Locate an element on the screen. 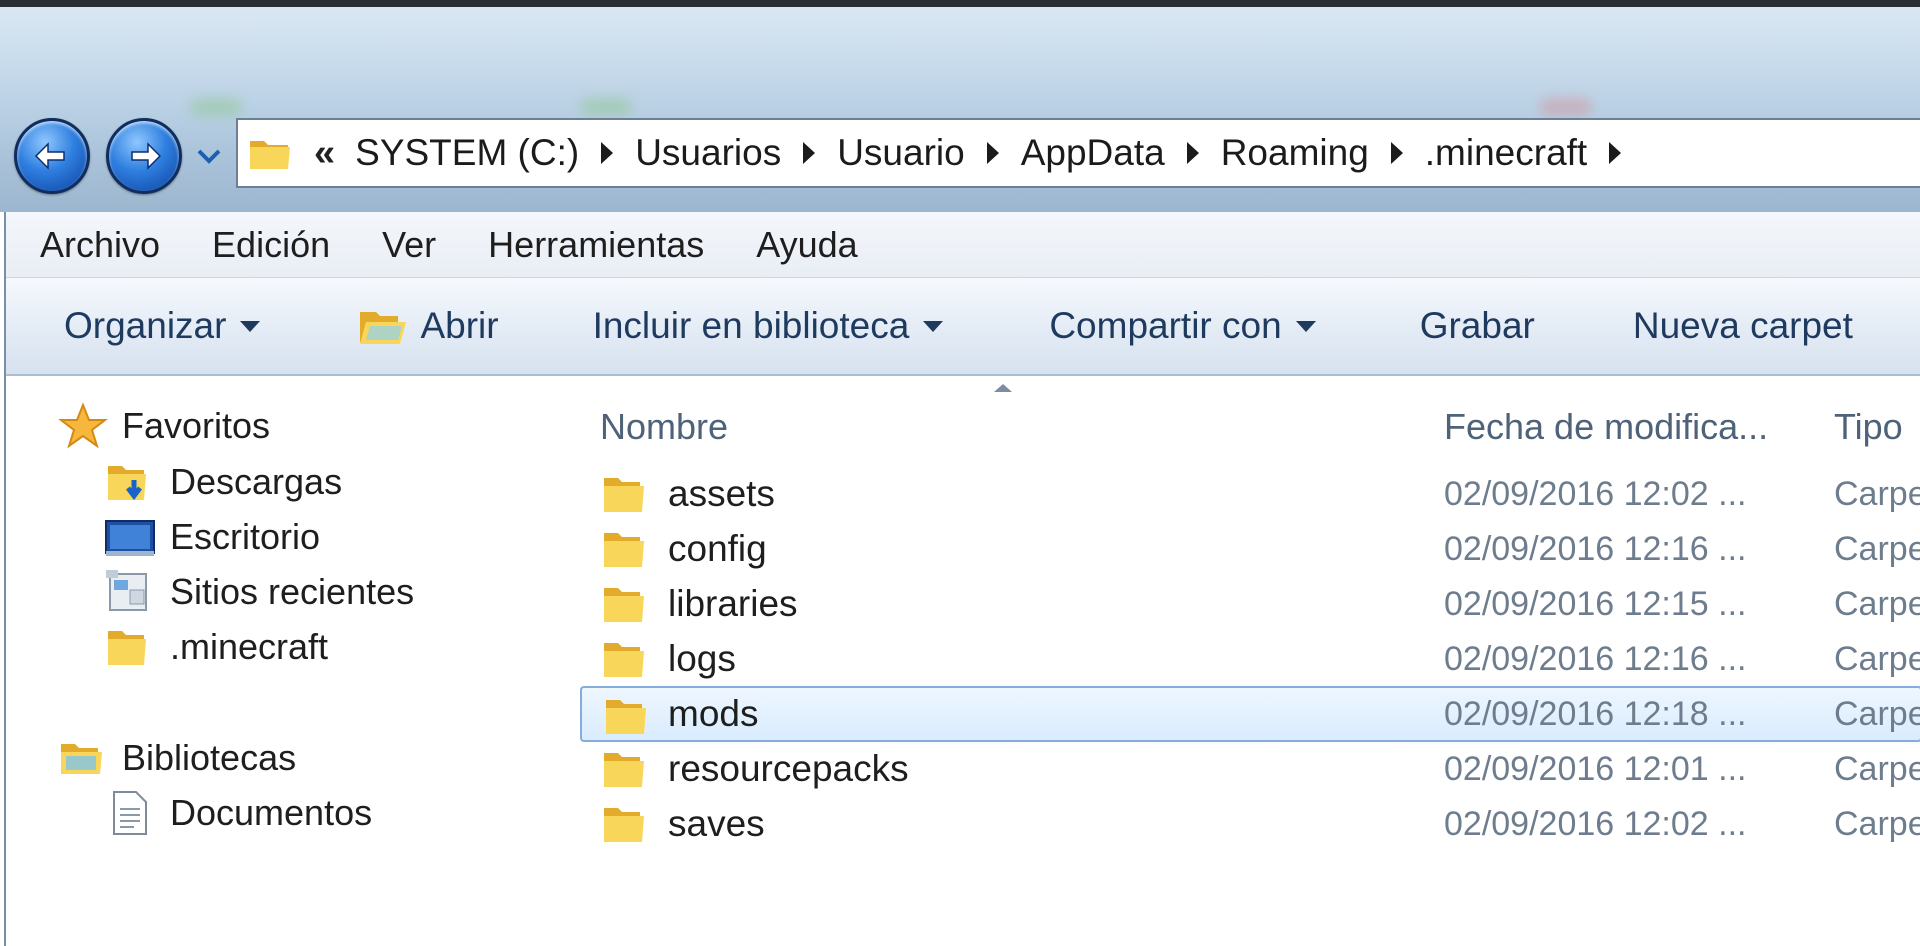 The image size is (1920, 946). new-folder-button: Nueva carpet is located at coordinates (1743, 326).